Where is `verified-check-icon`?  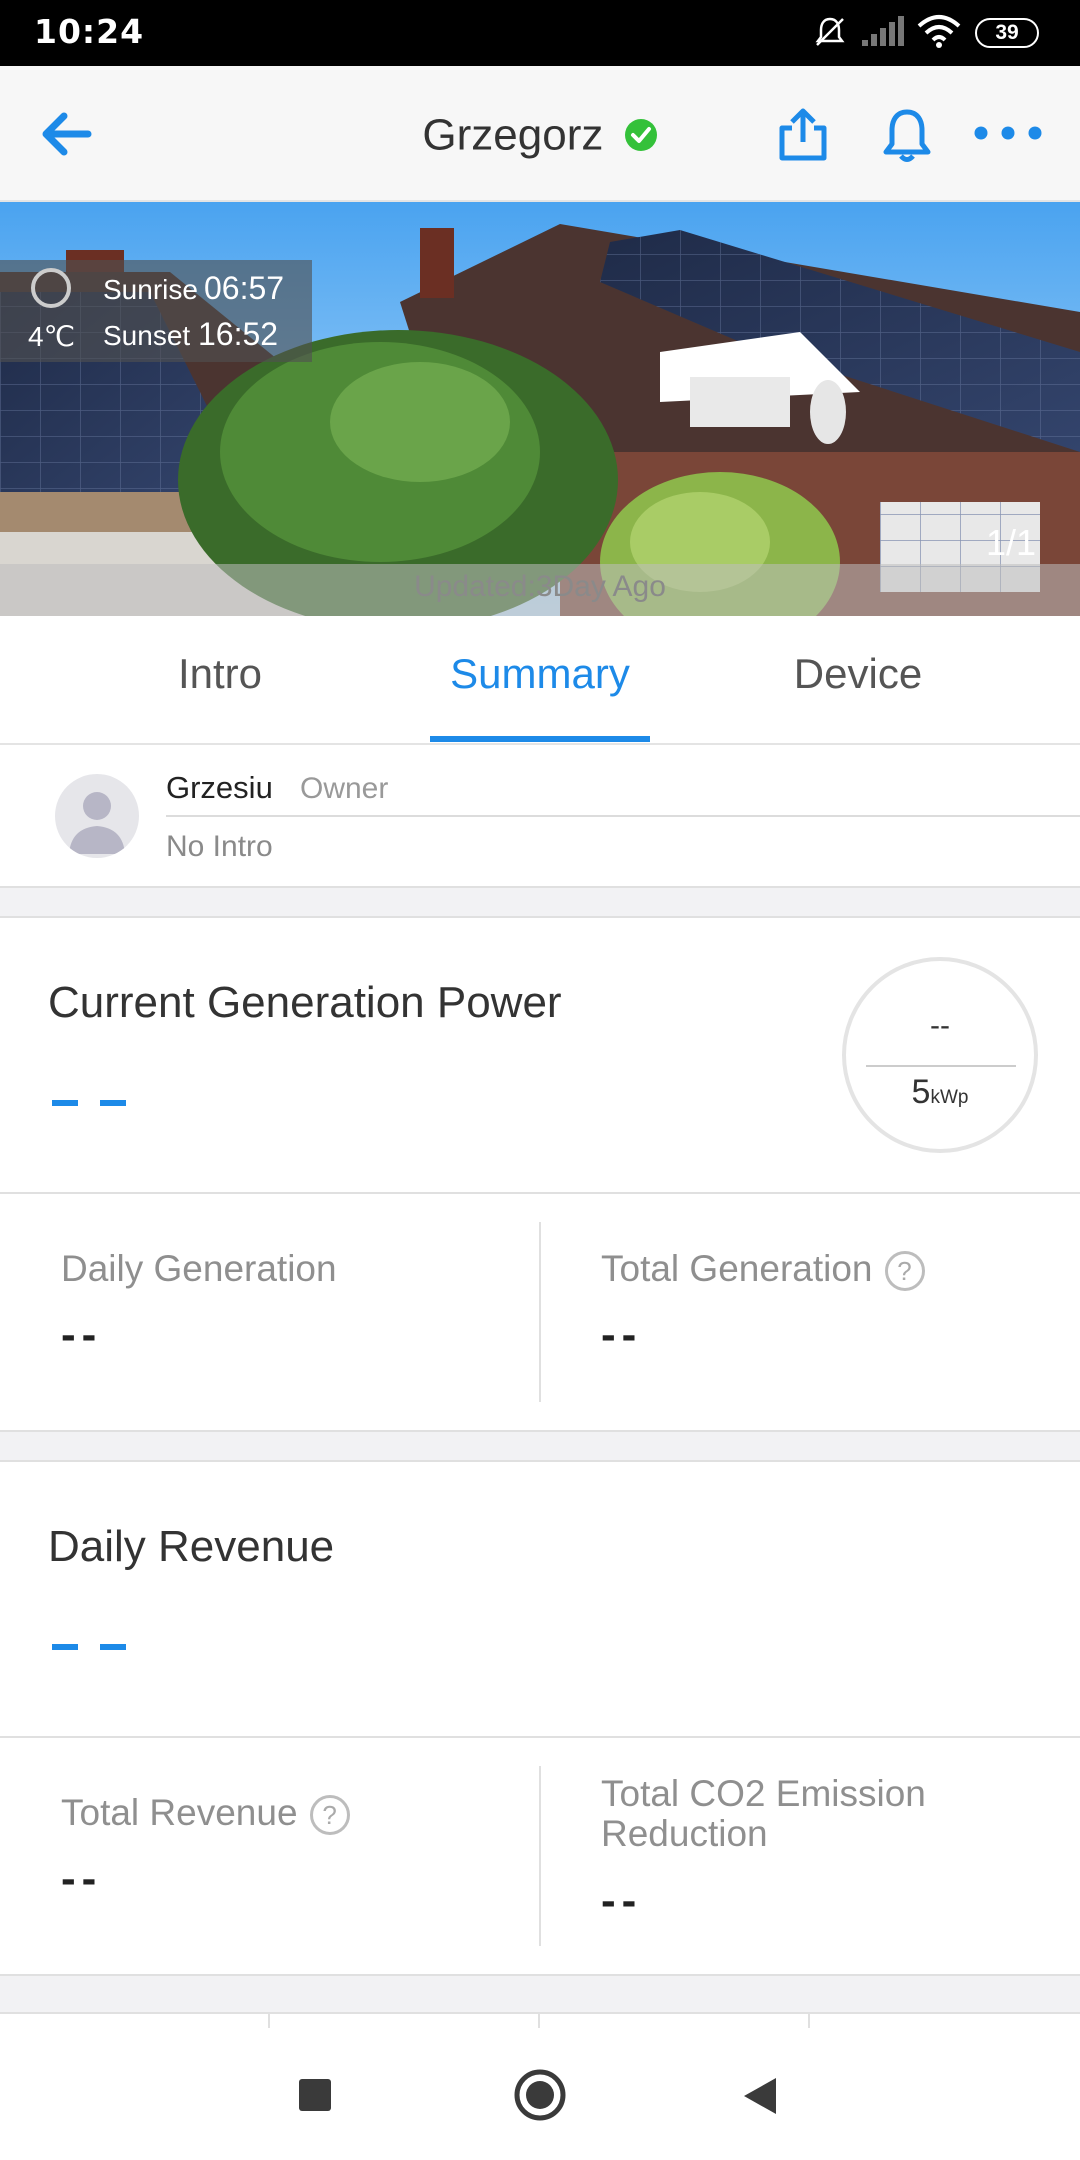
verified-check-icon is located at coordinates (640, 135).